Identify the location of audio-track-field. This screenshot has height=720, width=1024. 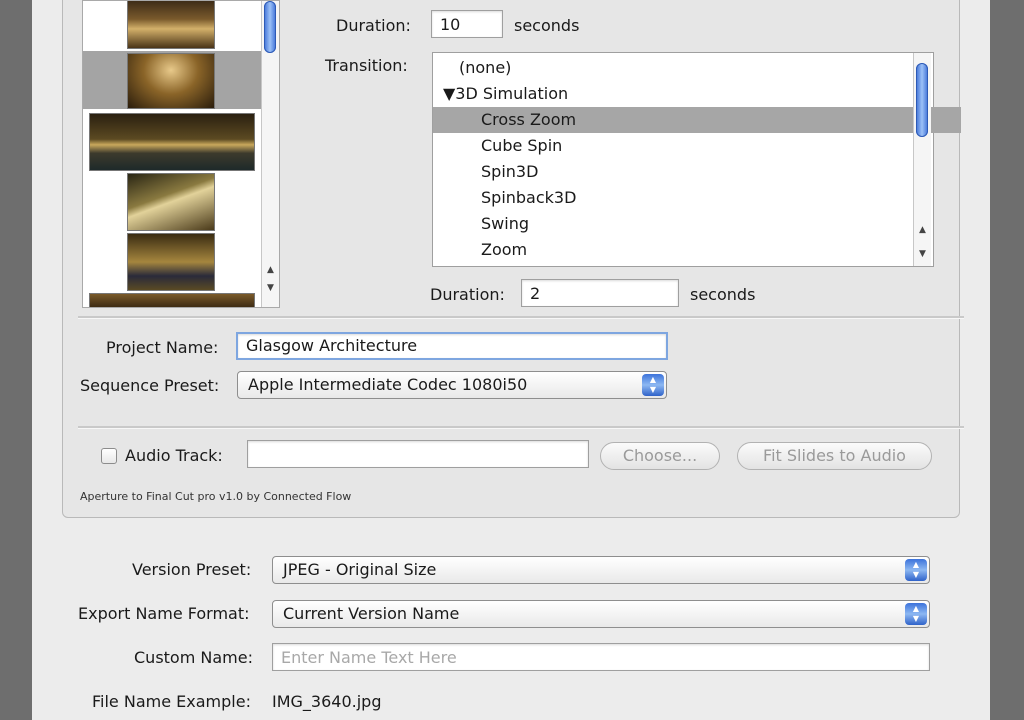
(418, 454).